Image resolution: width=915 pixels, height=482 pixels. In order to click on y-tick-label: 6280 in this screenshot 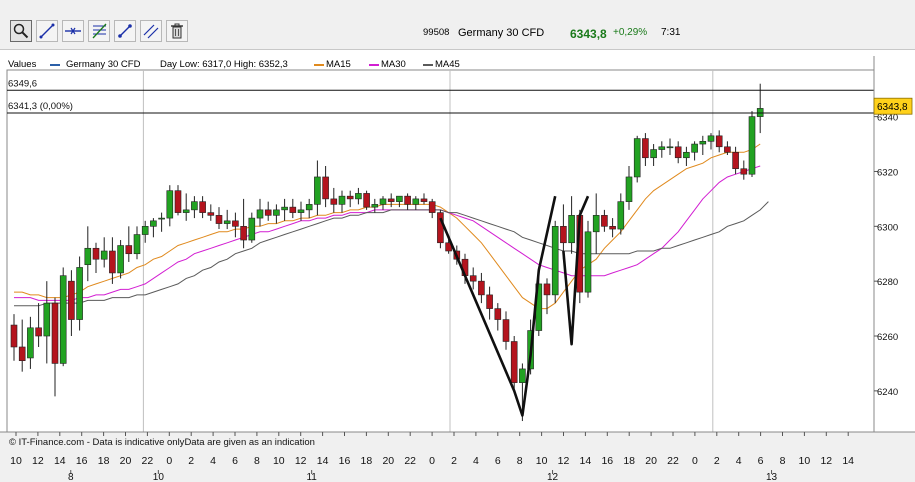, I will do `click(887, 282)`.